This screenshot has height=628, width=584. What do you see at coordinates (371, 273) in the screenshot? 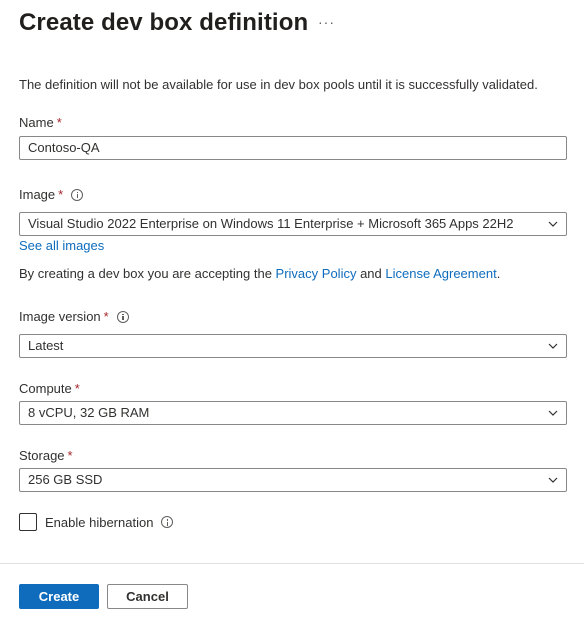
I see `consent-and: and` at bounding box center [371, 273].